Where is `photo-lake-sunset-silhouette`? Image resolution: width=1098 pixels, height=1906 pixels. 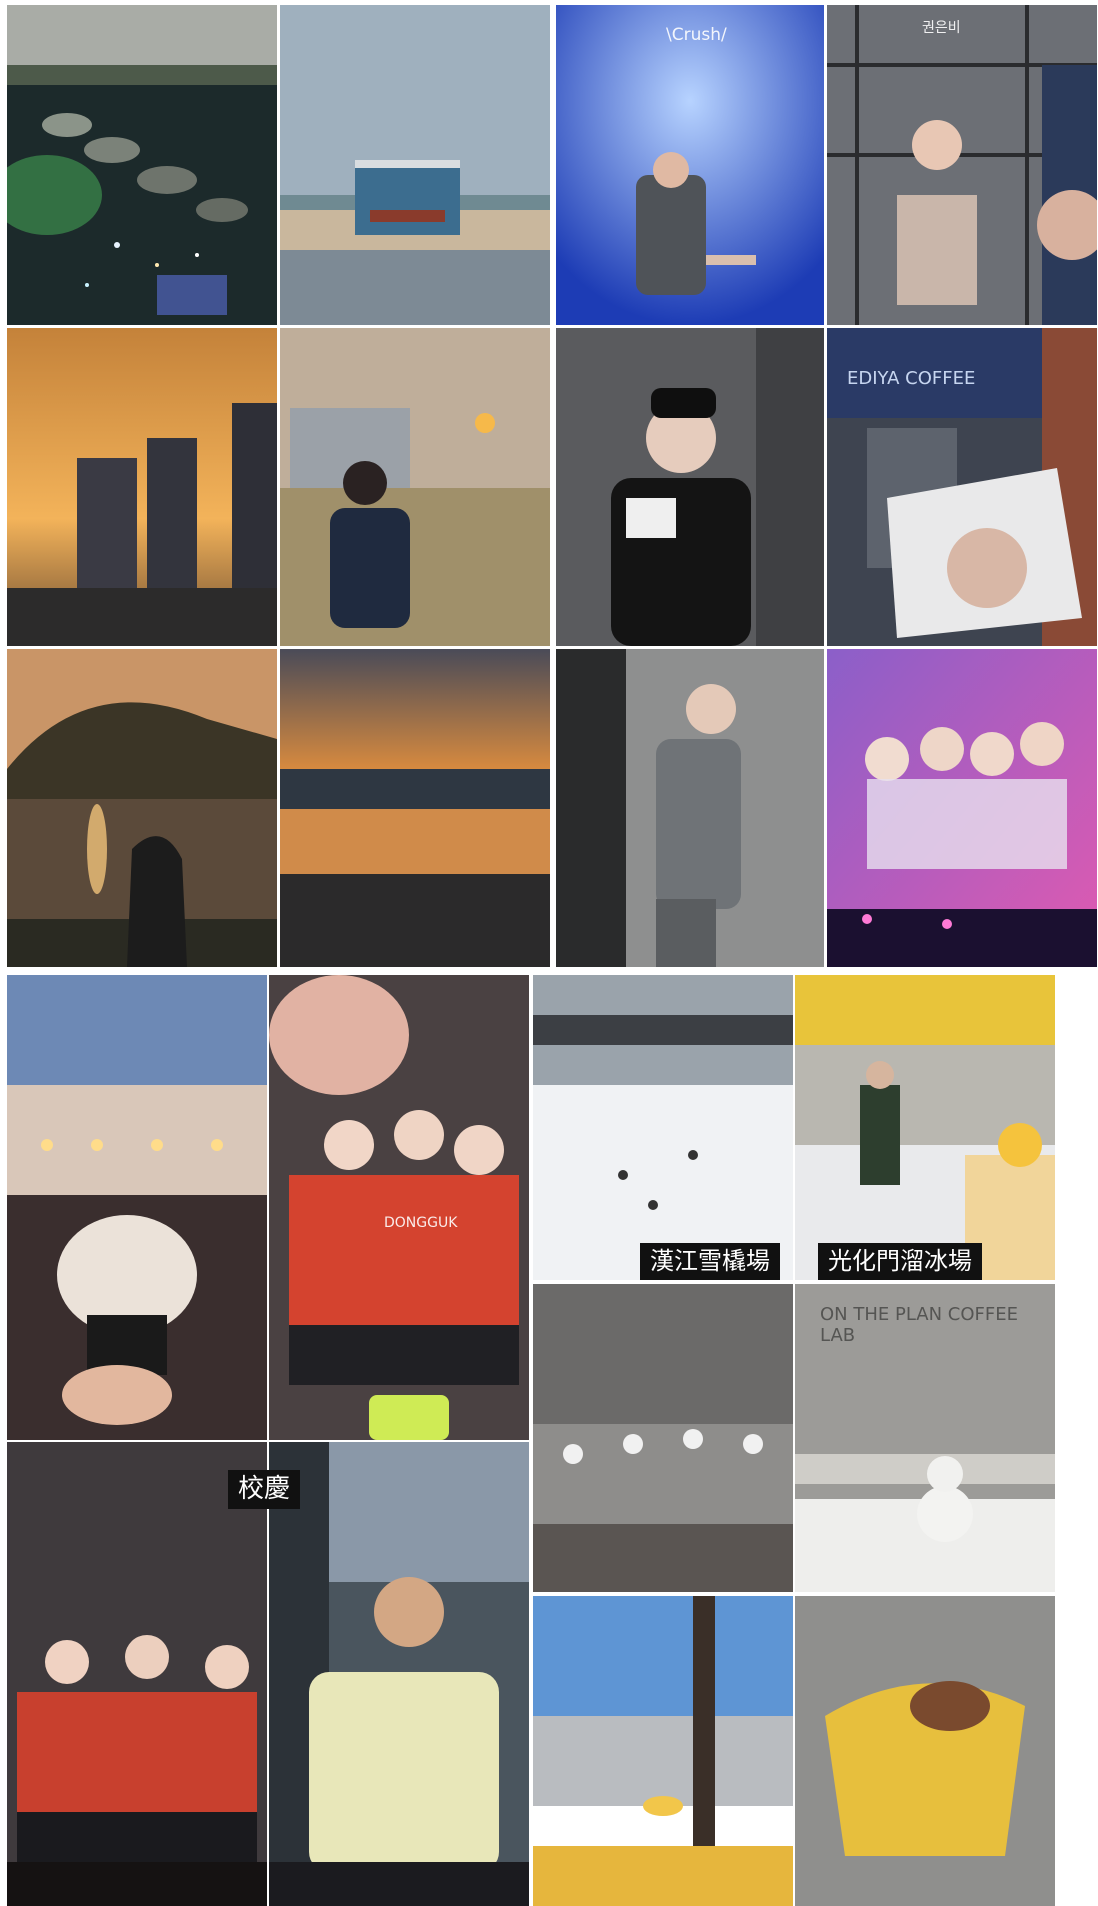 photo-lake-sunset-silhouette is located at coordinates (142, 808).